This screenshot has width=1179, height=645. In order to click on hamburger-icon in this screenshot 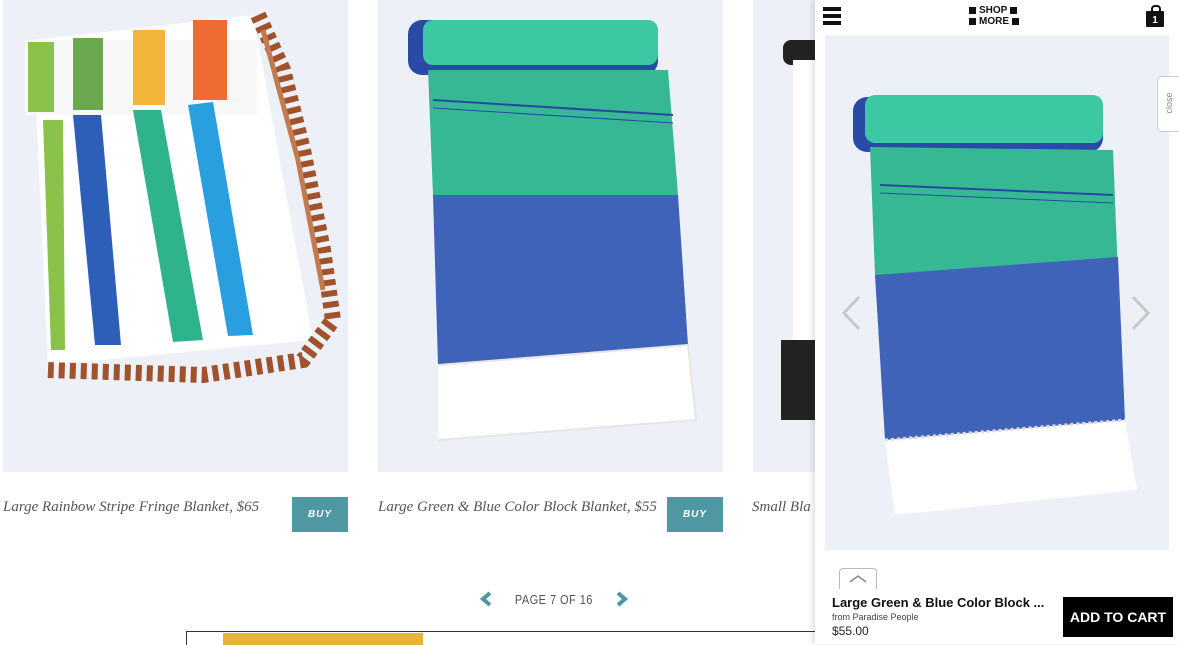, I will do `click(832, 17)`.